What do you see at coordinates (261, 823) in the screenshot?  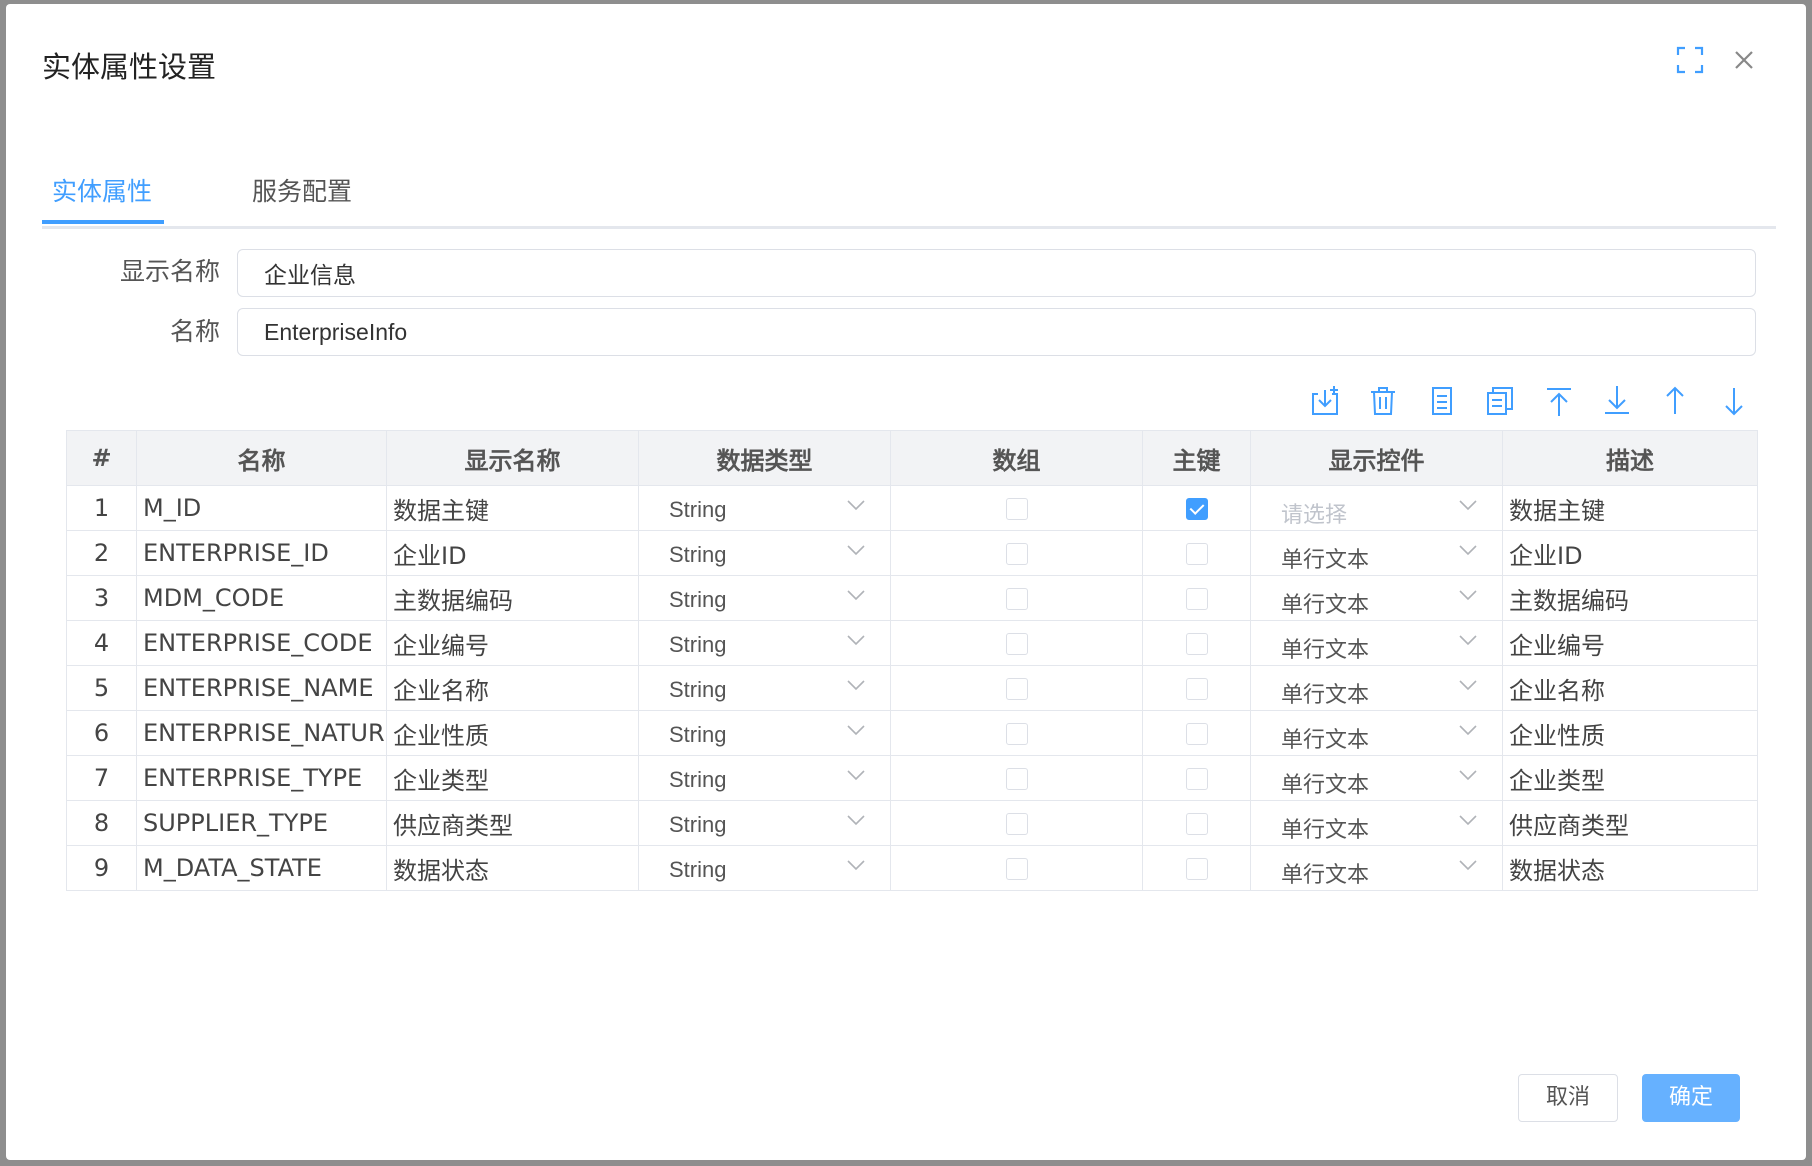 I see `field-name-cell: SUPPLIER_TYPE` at bounding box center [261, 823].